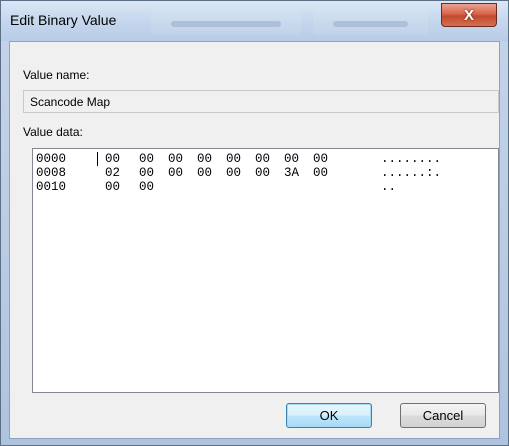 The image size is (509, 446). What do you see at coordinates (389, 187) in the screenshot?
I see `hex-ascii: ..` at bounding box center [389, 187].